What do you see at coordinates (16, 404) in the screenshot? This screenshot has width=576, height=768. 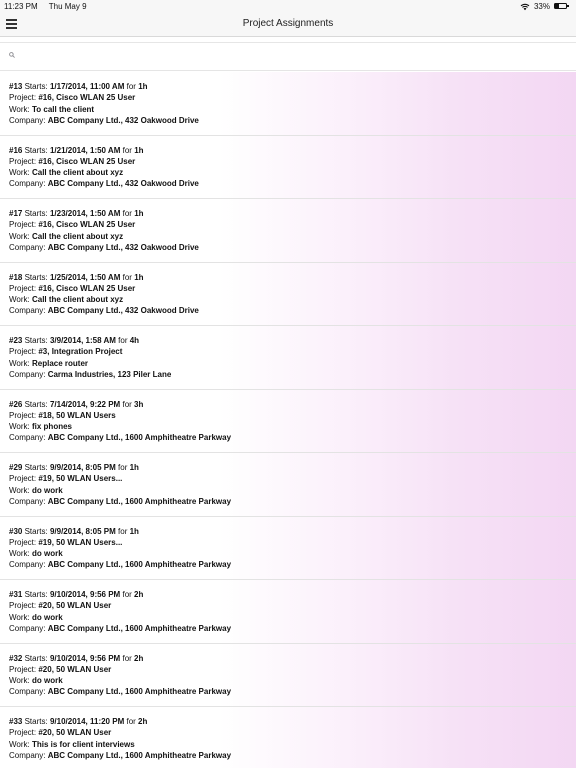 I see `assignment-id: #26` at bounding box center [16, 404].